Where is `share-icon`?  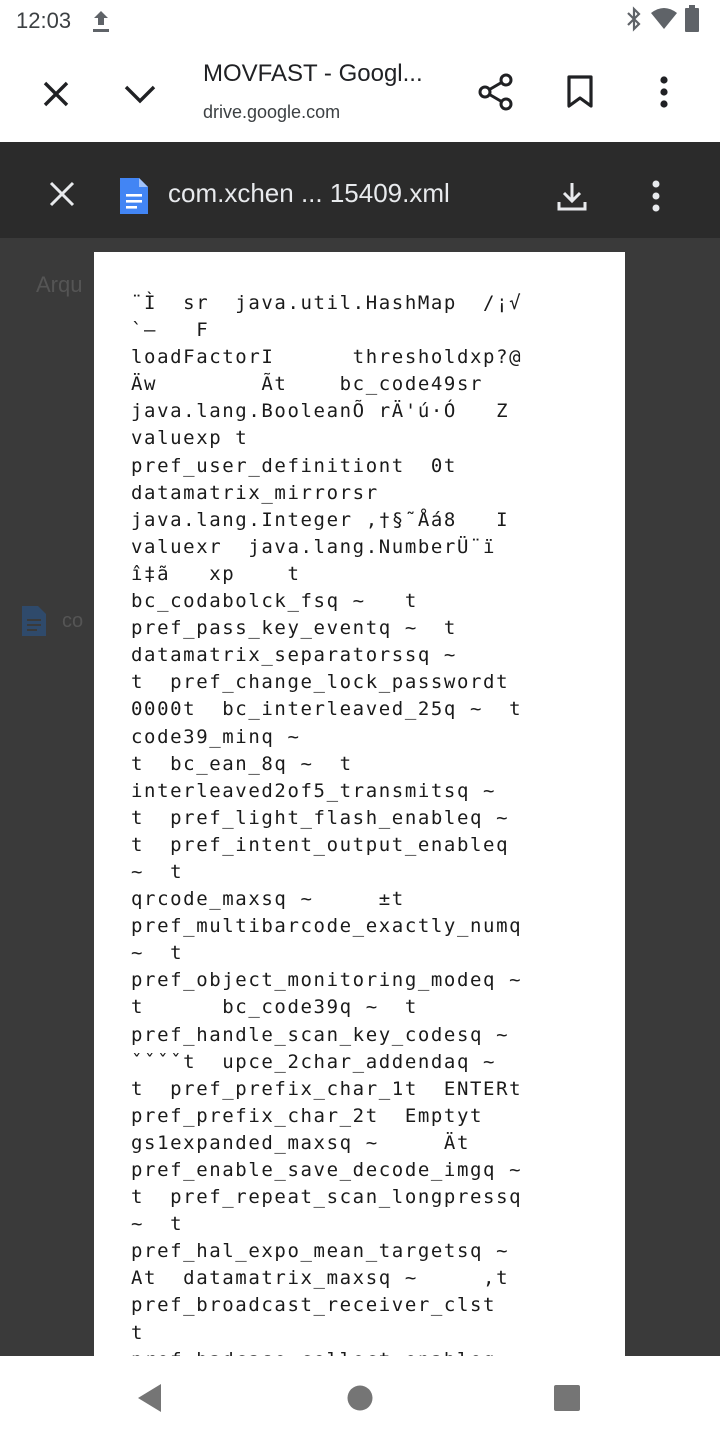 share-icon is located at coordinates (495, 92).